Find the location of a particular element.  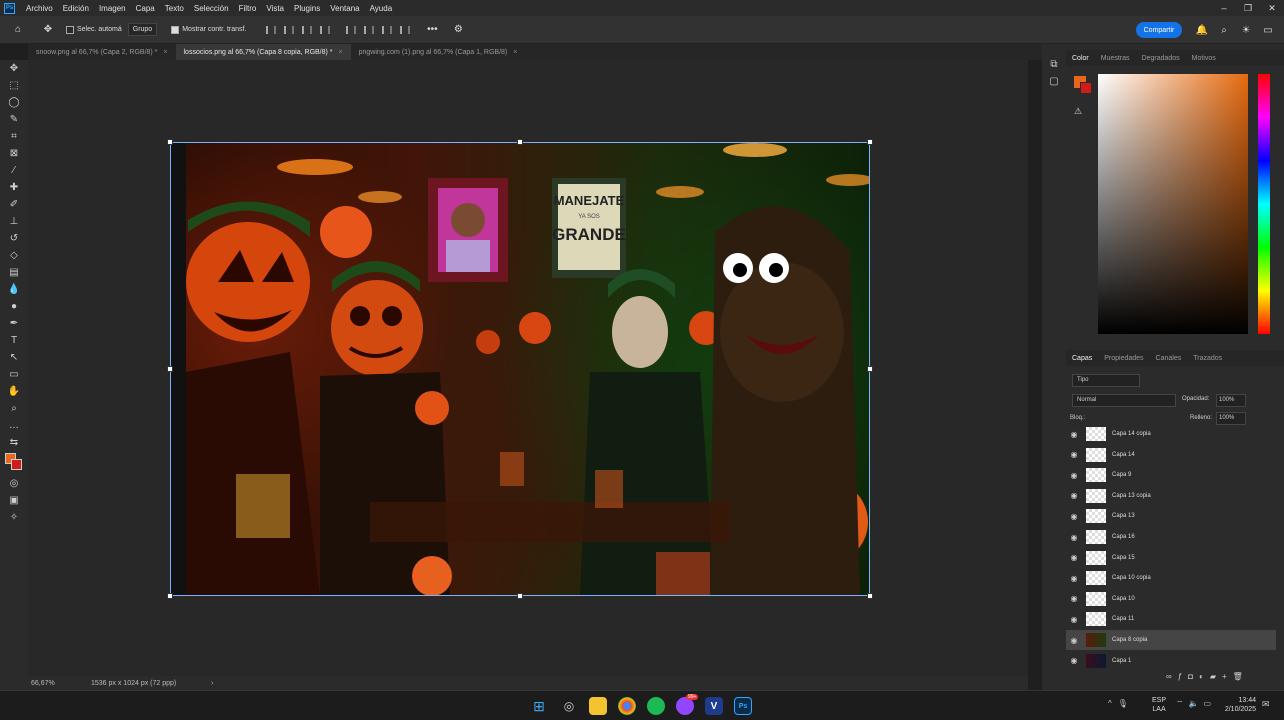

more-options-icon: ••• is located at coordinates (432, 30).